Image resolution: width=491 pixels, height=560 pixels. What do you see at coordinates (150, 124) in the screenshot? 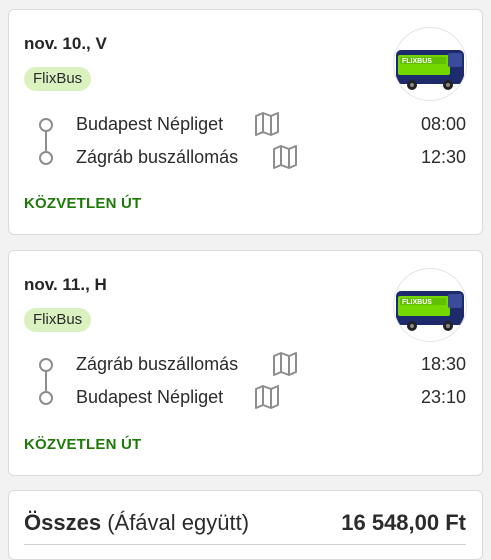
I see `departure-station: Budapest Népliget` at bounding box center [150, 124].